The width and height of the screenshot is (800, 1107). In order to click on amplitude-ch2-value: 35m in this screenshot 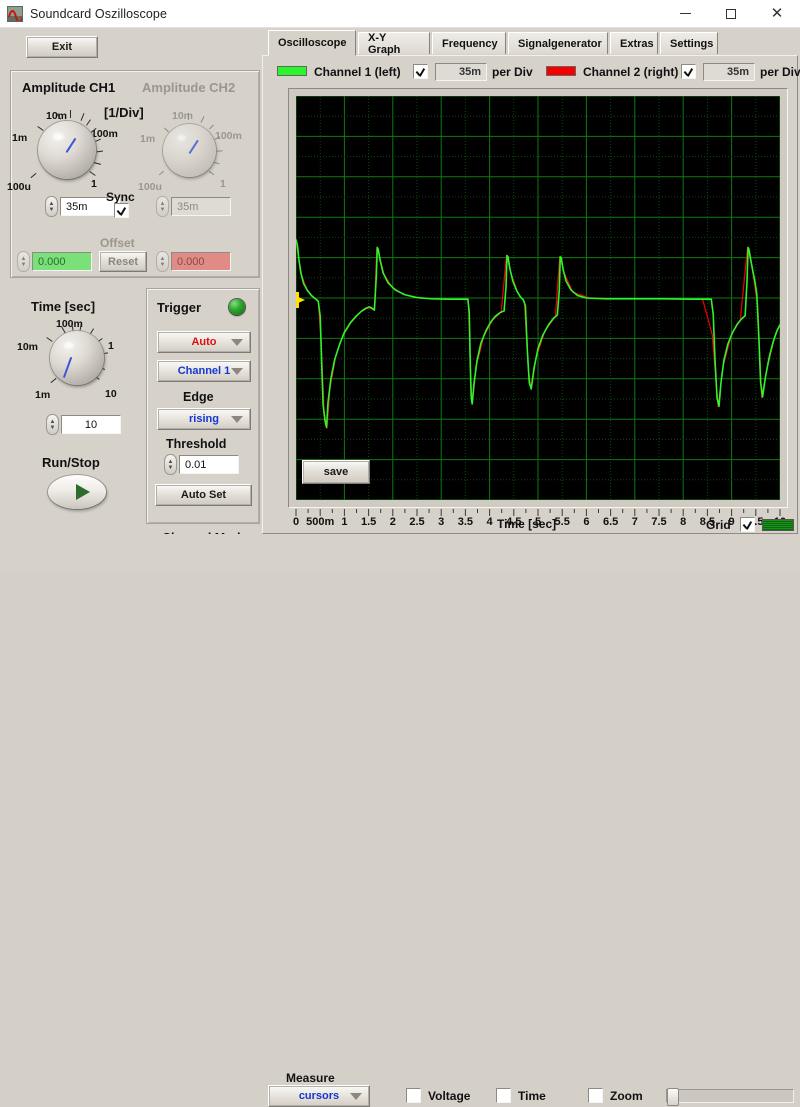, I will do `click(201, 206)`.